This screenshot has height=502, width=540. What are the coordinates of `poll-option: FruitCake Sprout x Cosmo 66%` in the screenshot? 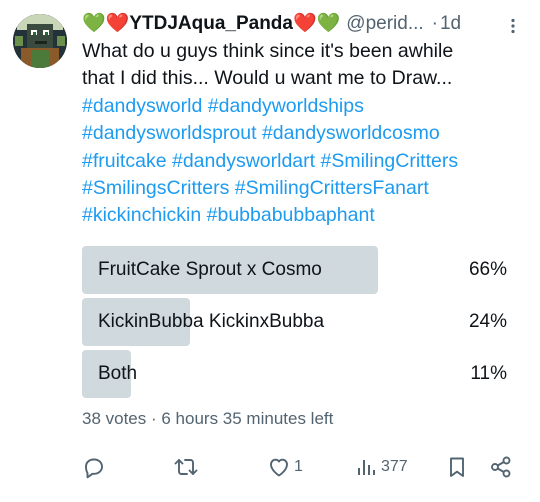 It's located at (302, 270).